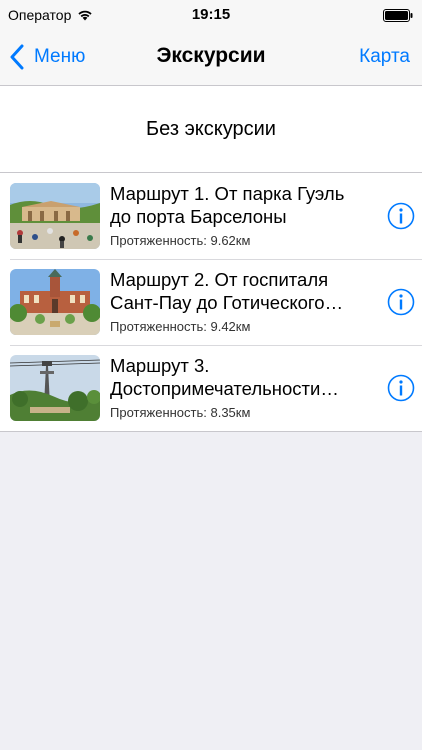  Describe the element at coordinates (384, 57) in the screenshot. I see `map-button: Карта` at that location.